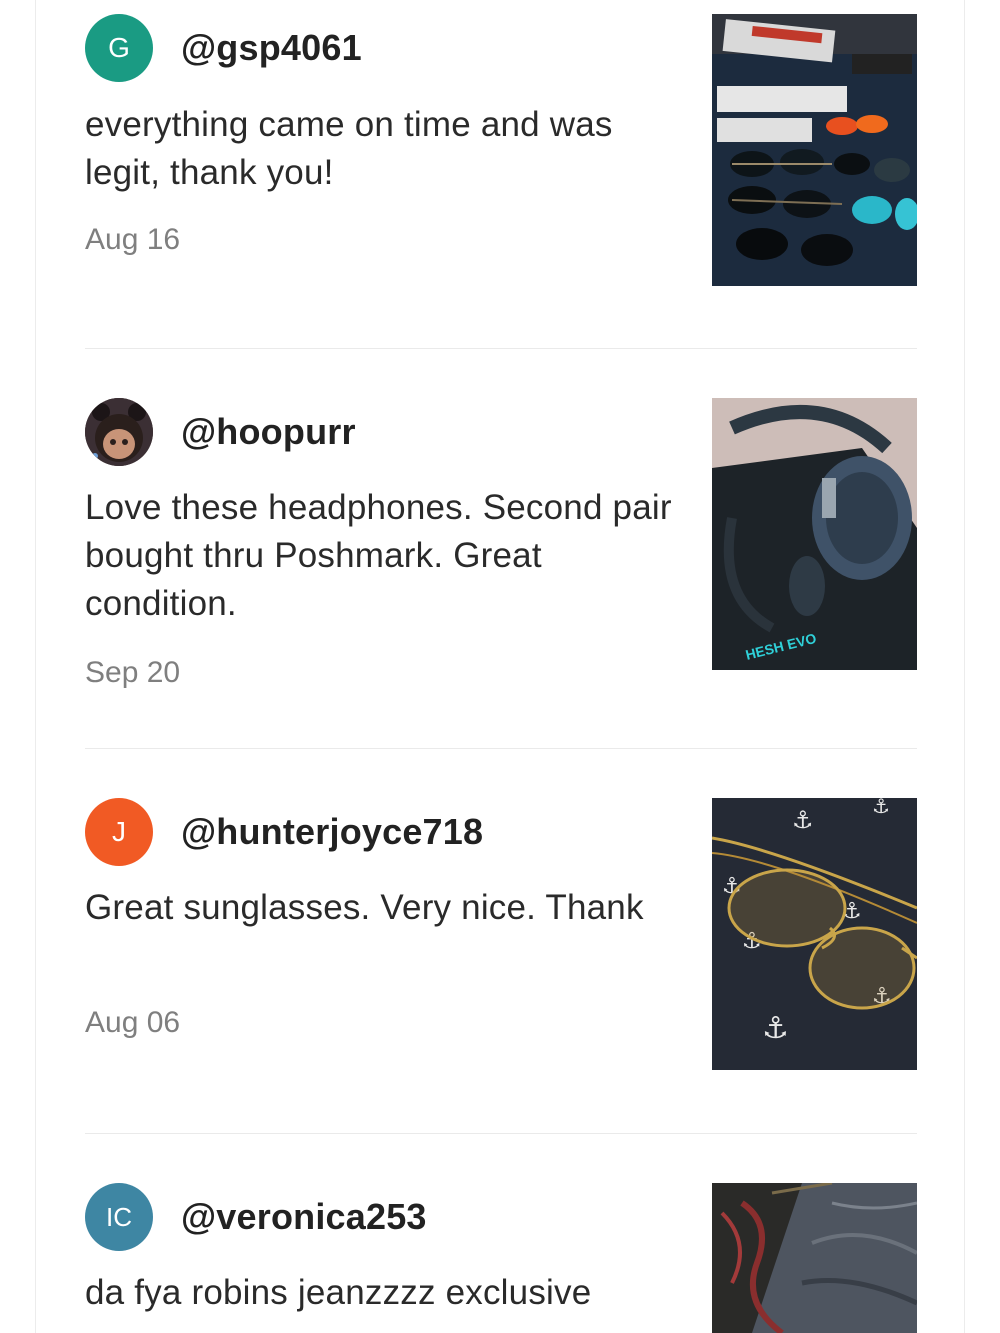 The height and width of the screenshot is (1333, 1000). What do you see at coordinates (133, 239) in the screenshot?
I see `review-date: Aug 16` at bounding box center [133, 239].